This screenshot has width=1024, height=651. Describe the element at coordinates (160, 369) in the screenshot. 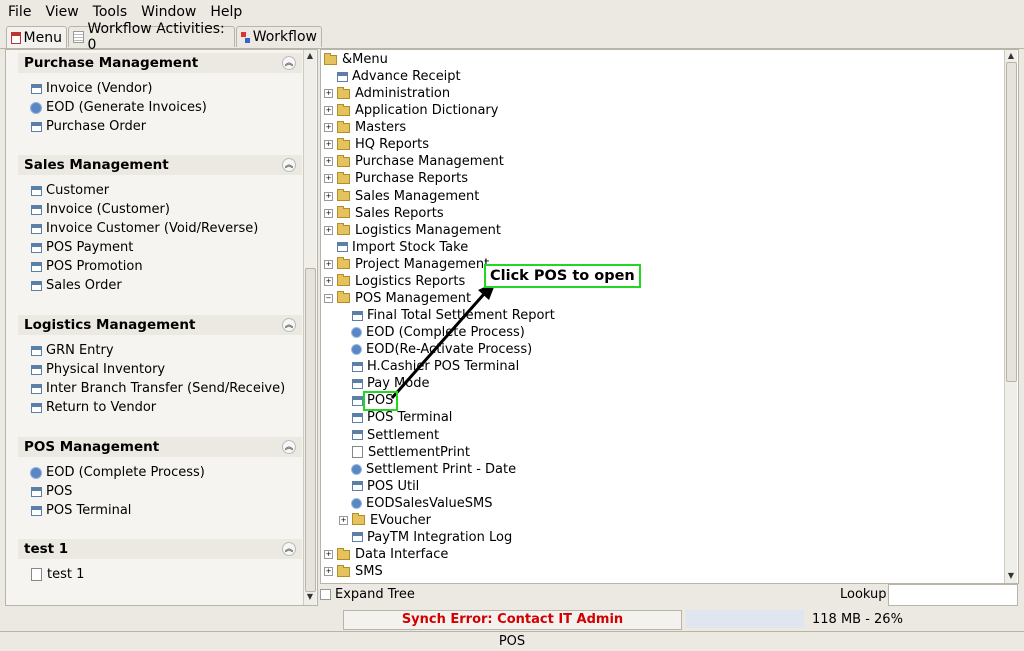

I see `favorite-item: Physical Inventory` at that location.